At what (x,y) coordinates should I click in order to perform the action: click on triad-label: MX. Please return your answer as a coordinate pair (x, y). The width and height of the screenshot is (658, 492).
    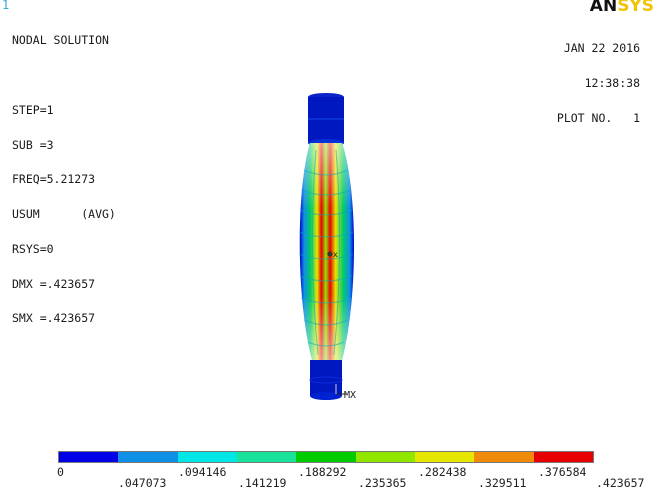
    Looking at the image, I should click on (350, 395).